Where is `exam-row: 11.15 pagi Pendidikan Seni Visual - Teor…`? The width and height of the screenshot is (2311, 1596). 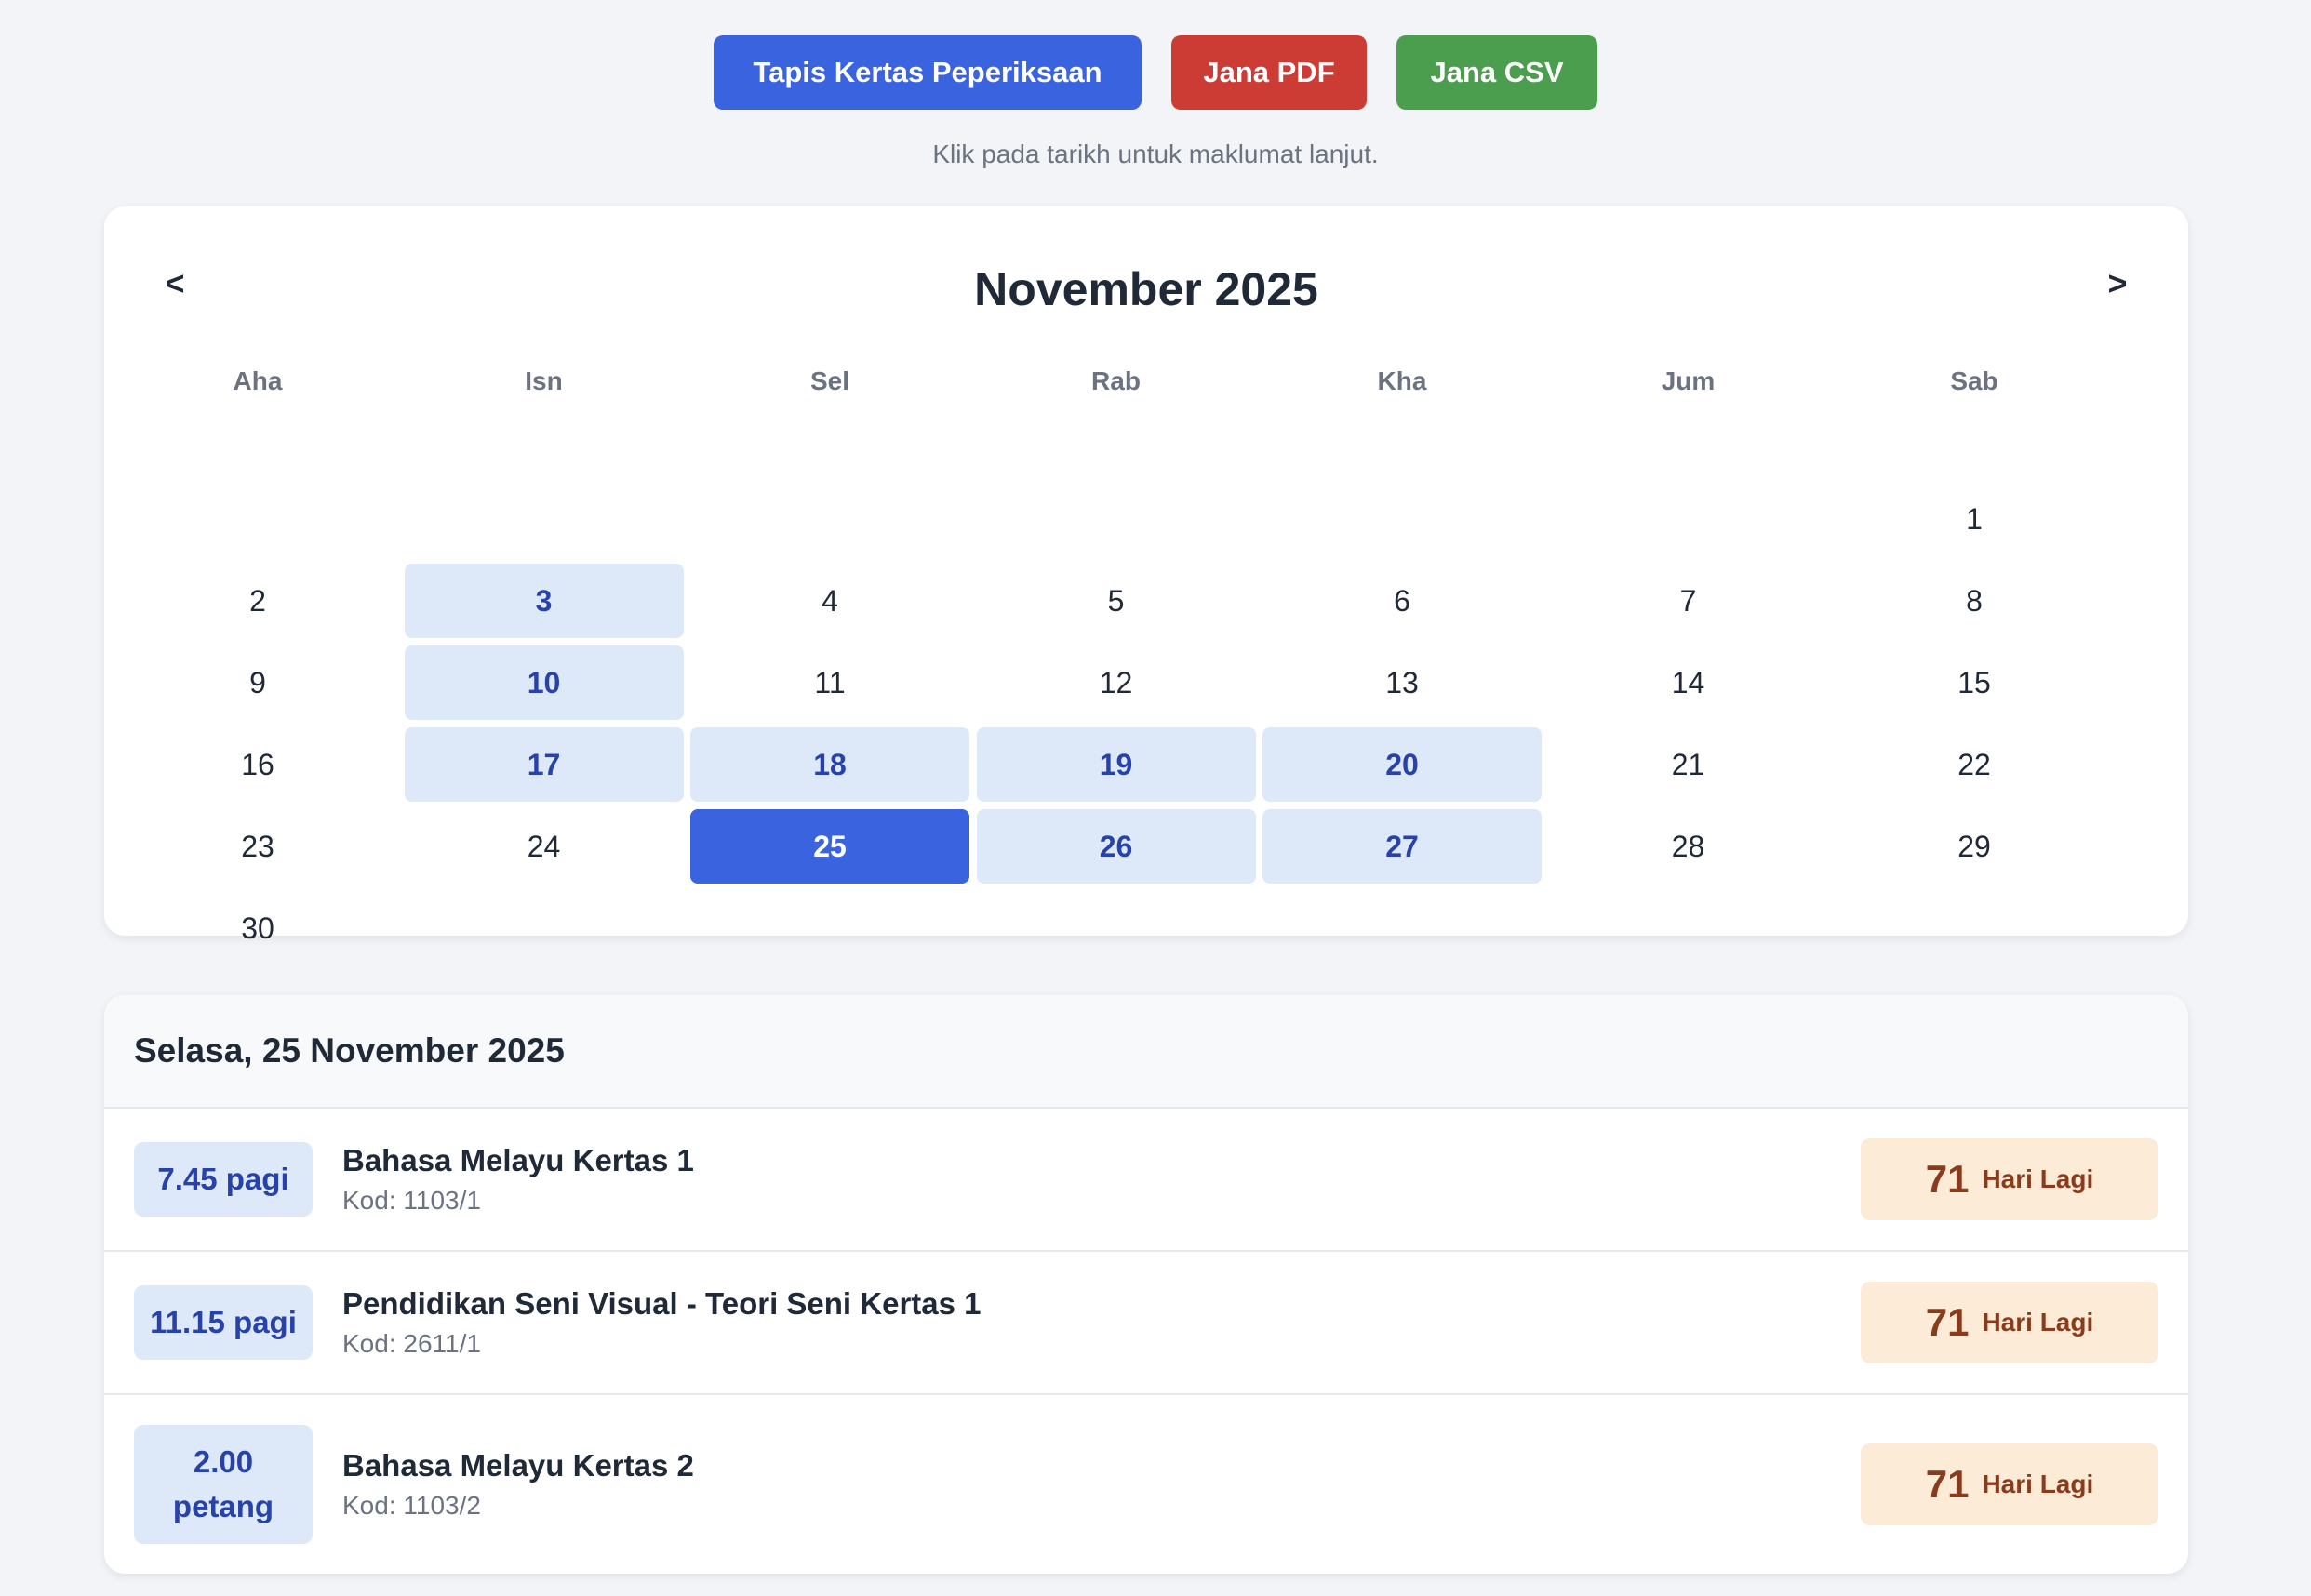 exam-row: 11.15 pagi Pendidikan Seni Visual - Teor… is located at coordinates (1146, 1323).